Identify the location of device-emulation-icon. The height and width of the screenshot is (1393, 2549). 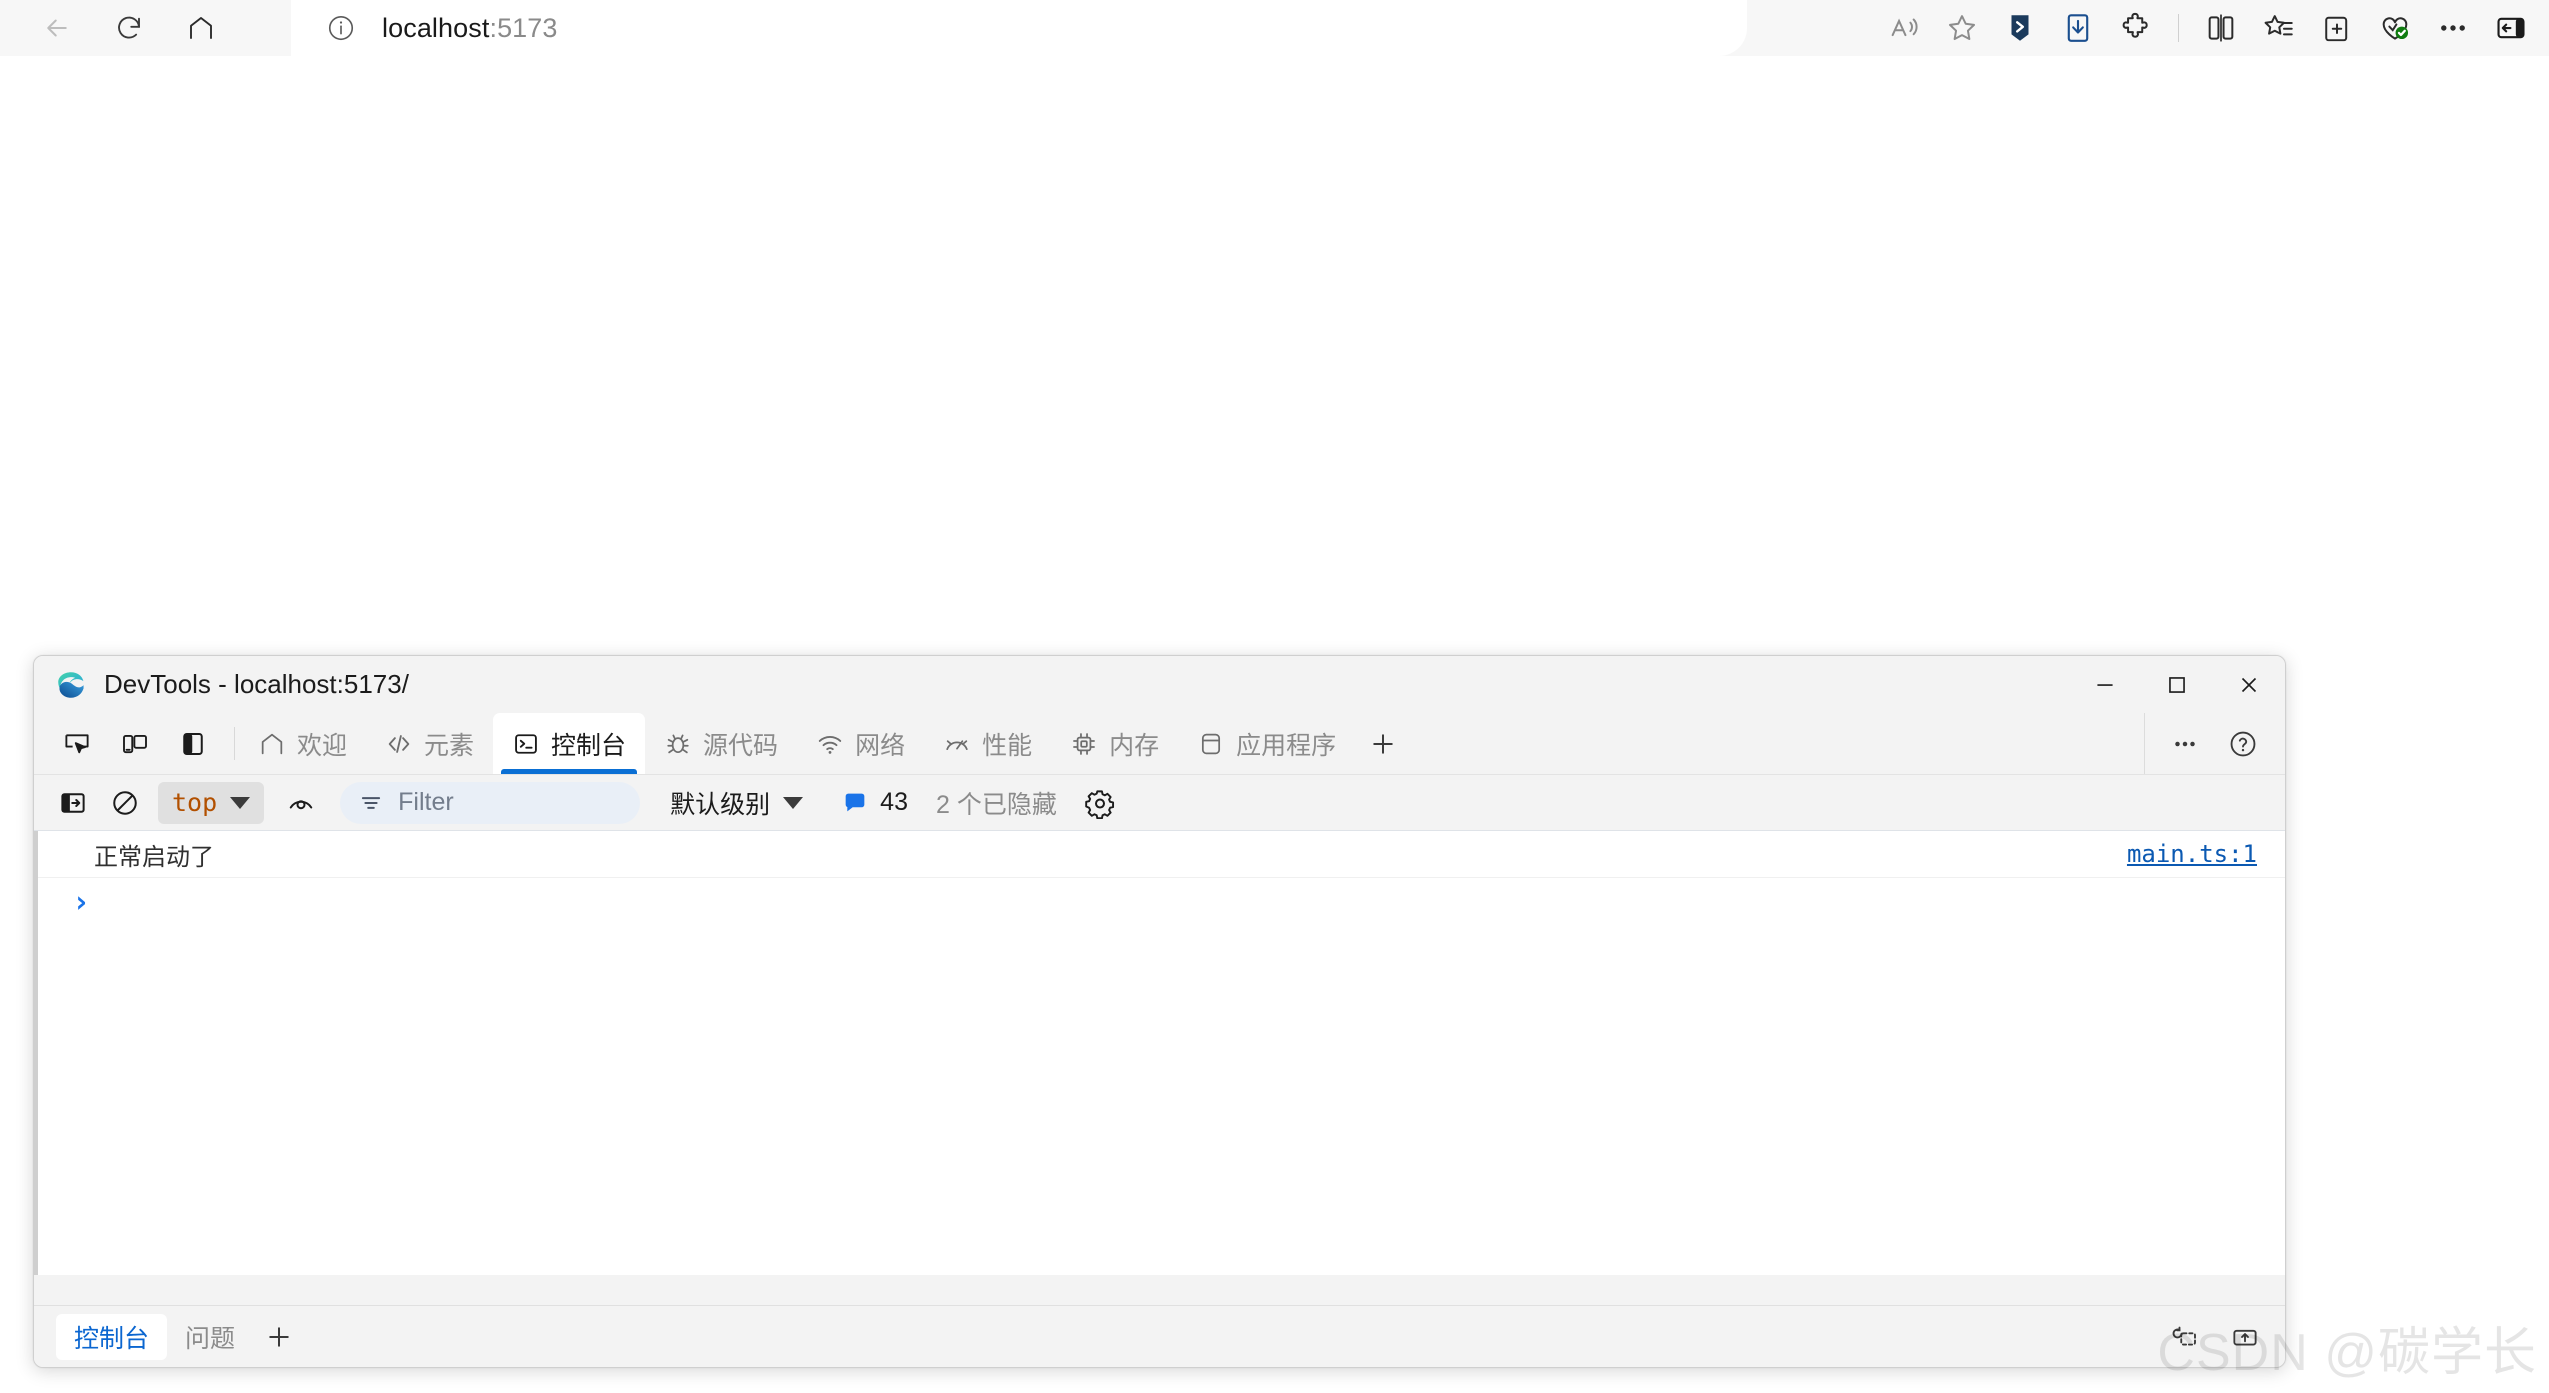
(135, 743).